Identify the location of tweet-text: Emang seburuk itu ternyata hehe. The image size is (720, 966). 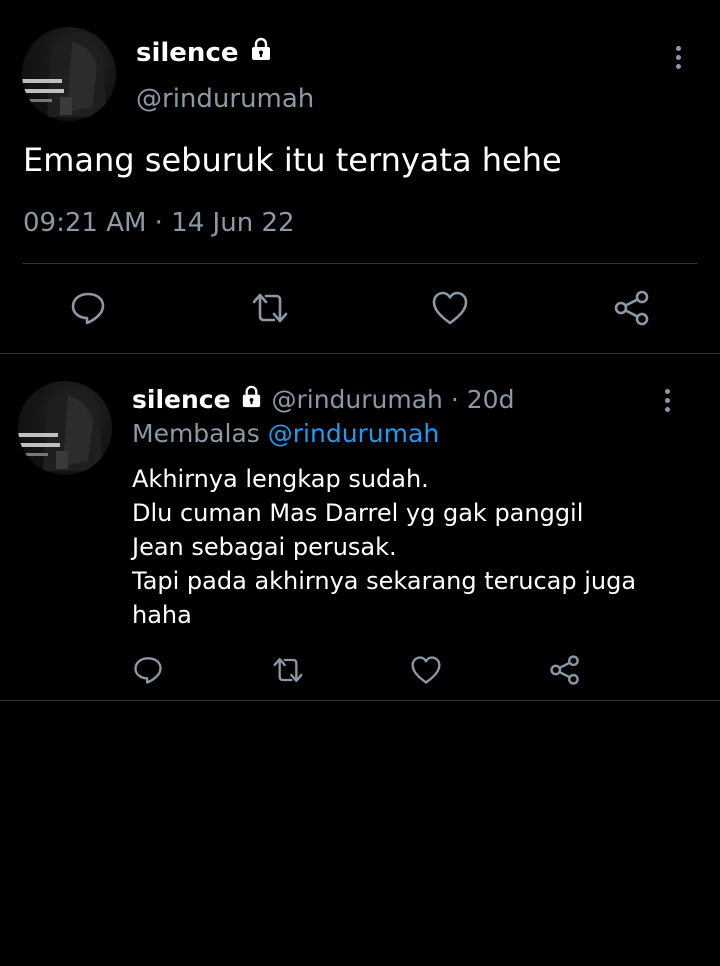
(292, 160).